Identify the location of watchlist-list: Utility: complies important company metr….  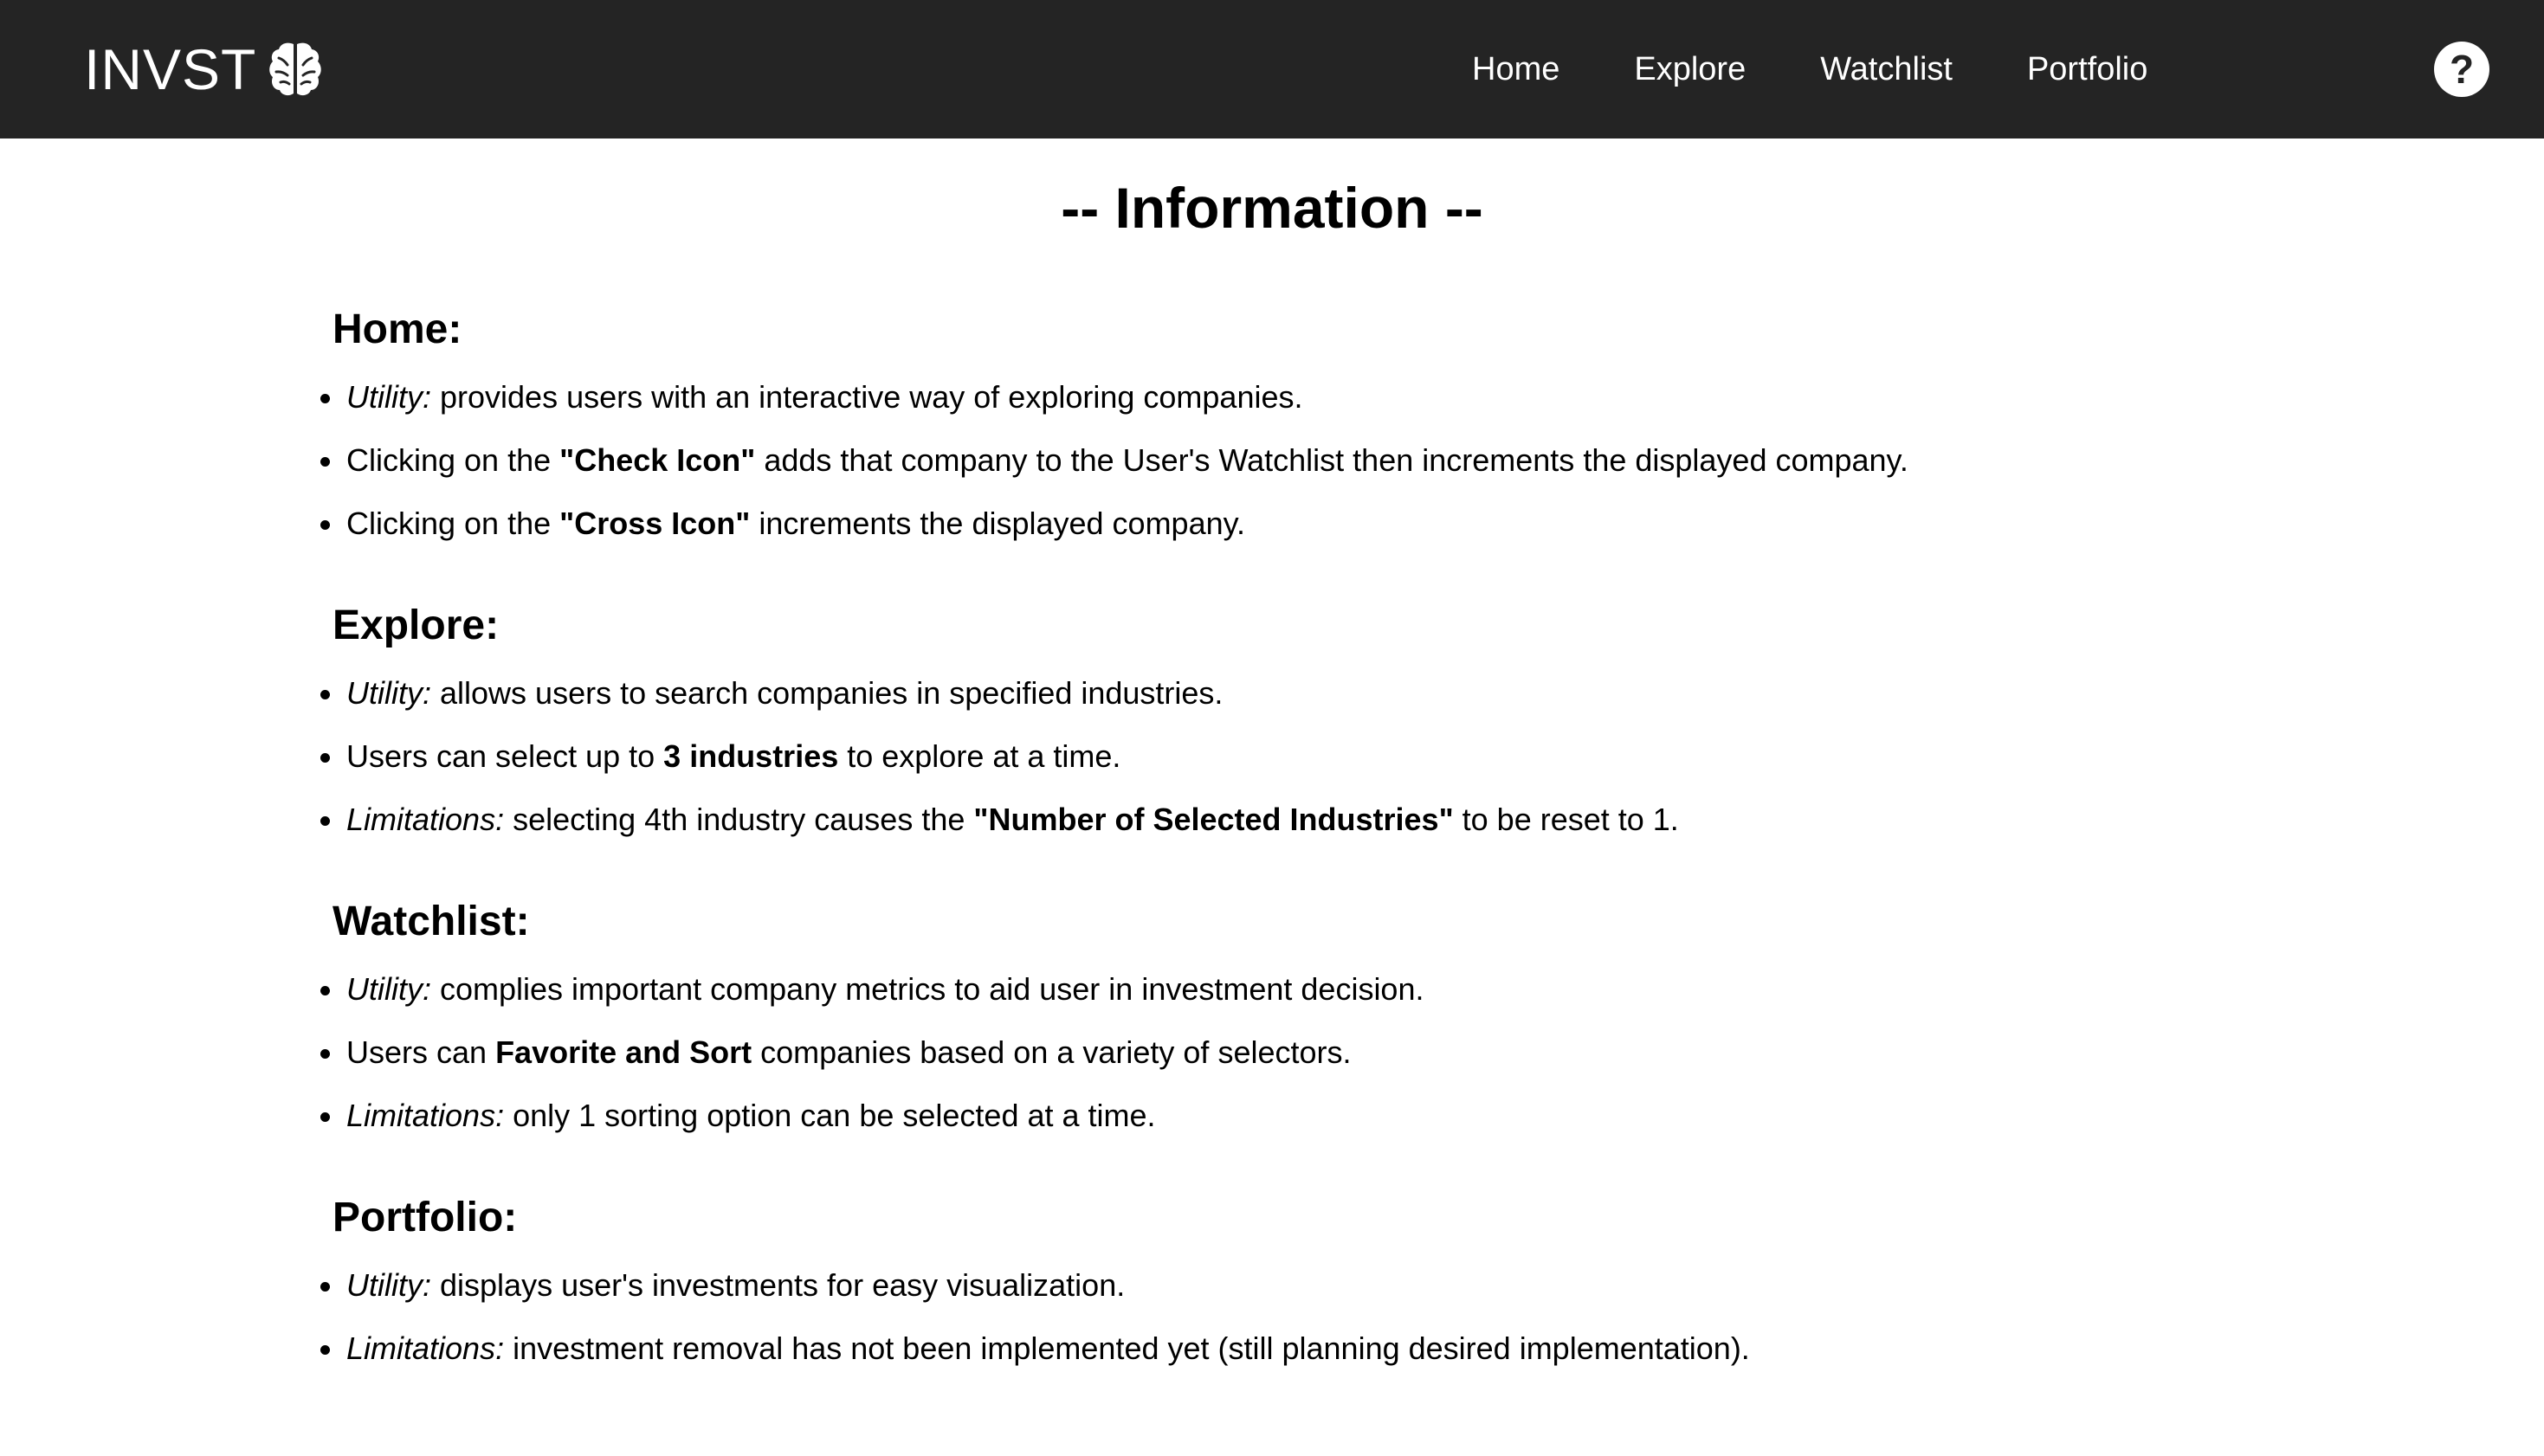
(1322, 1052).